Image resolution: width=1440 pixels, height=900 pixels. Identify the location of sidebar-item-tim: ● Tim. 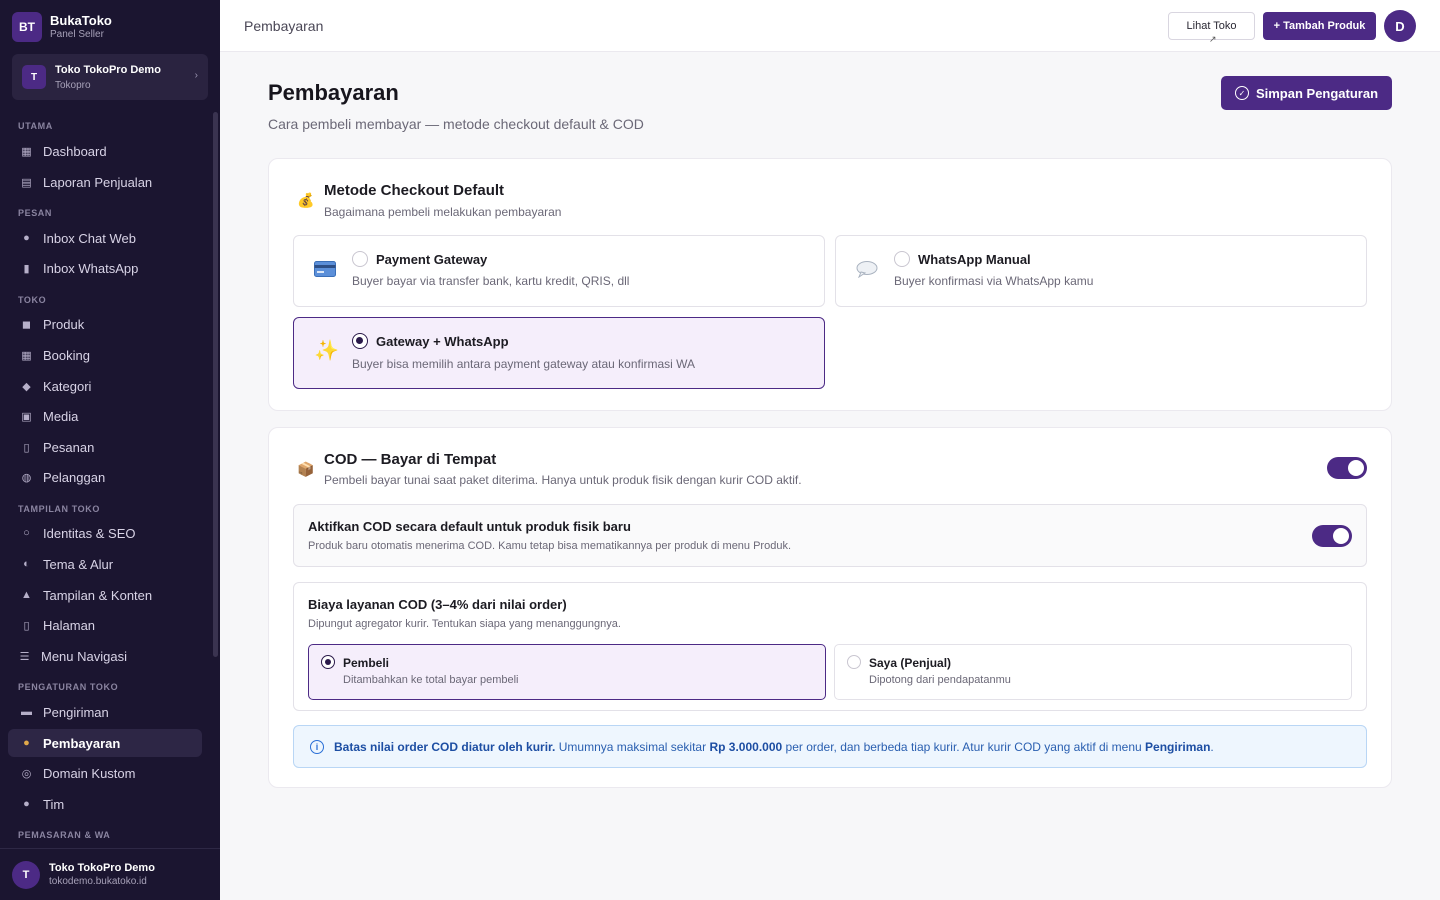
(105, 804).